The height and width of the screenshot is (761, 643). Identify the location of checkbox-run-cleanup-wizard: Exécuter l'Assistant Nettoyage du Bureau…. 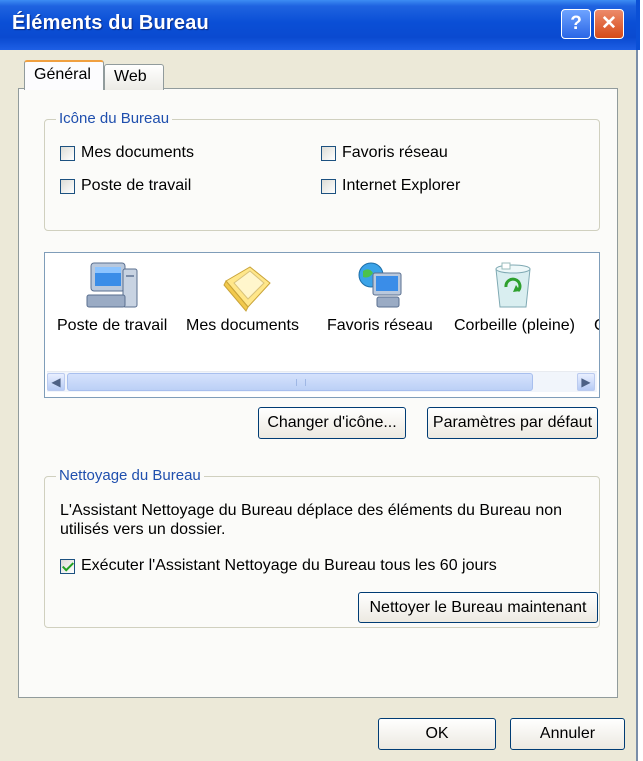
(278, 566).